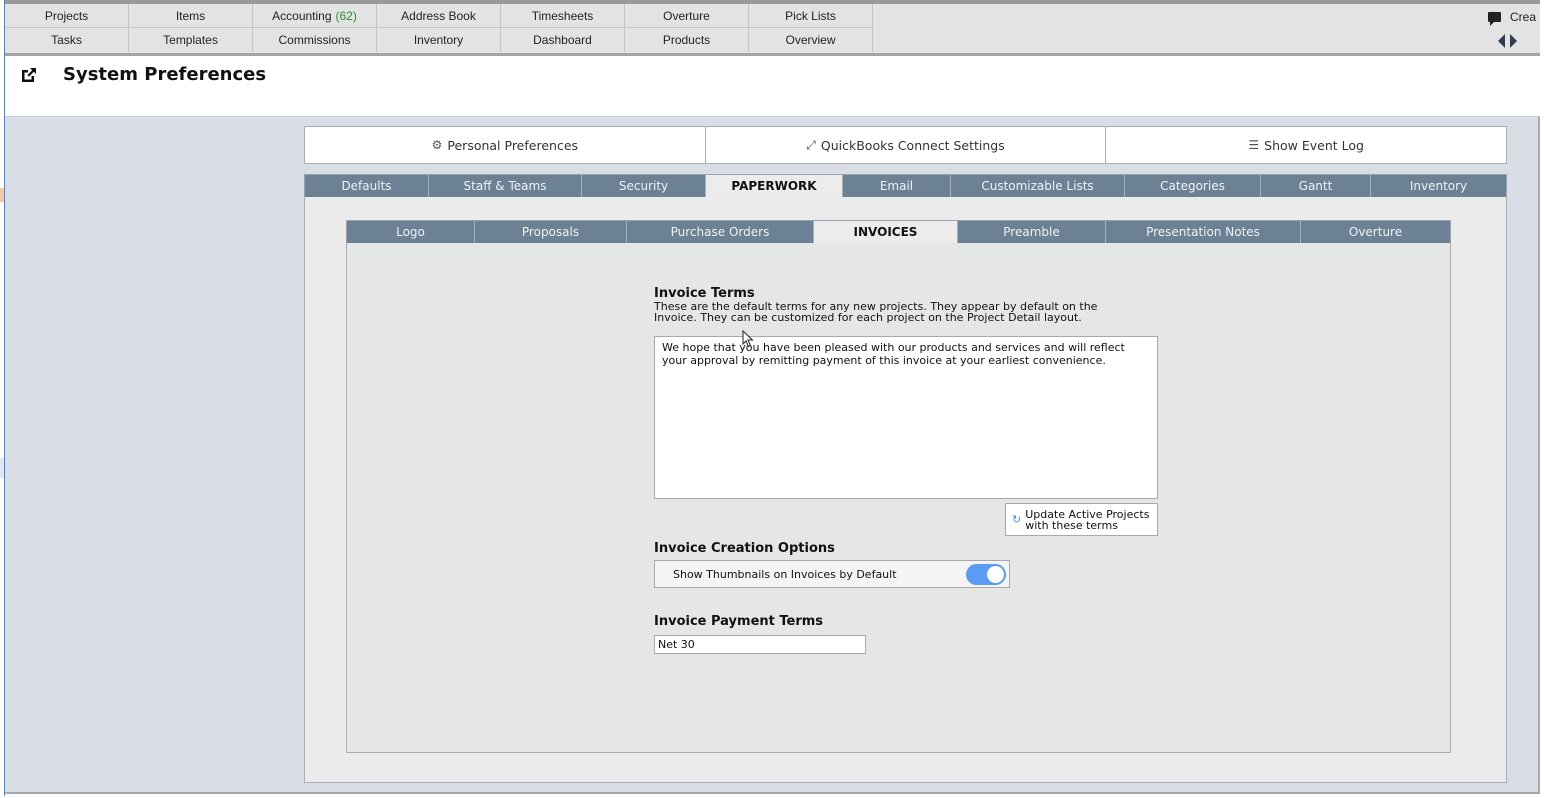 This screenshot has width=1545, height=798. I want to click on nav-item-label: Projects, so click(66, 15).